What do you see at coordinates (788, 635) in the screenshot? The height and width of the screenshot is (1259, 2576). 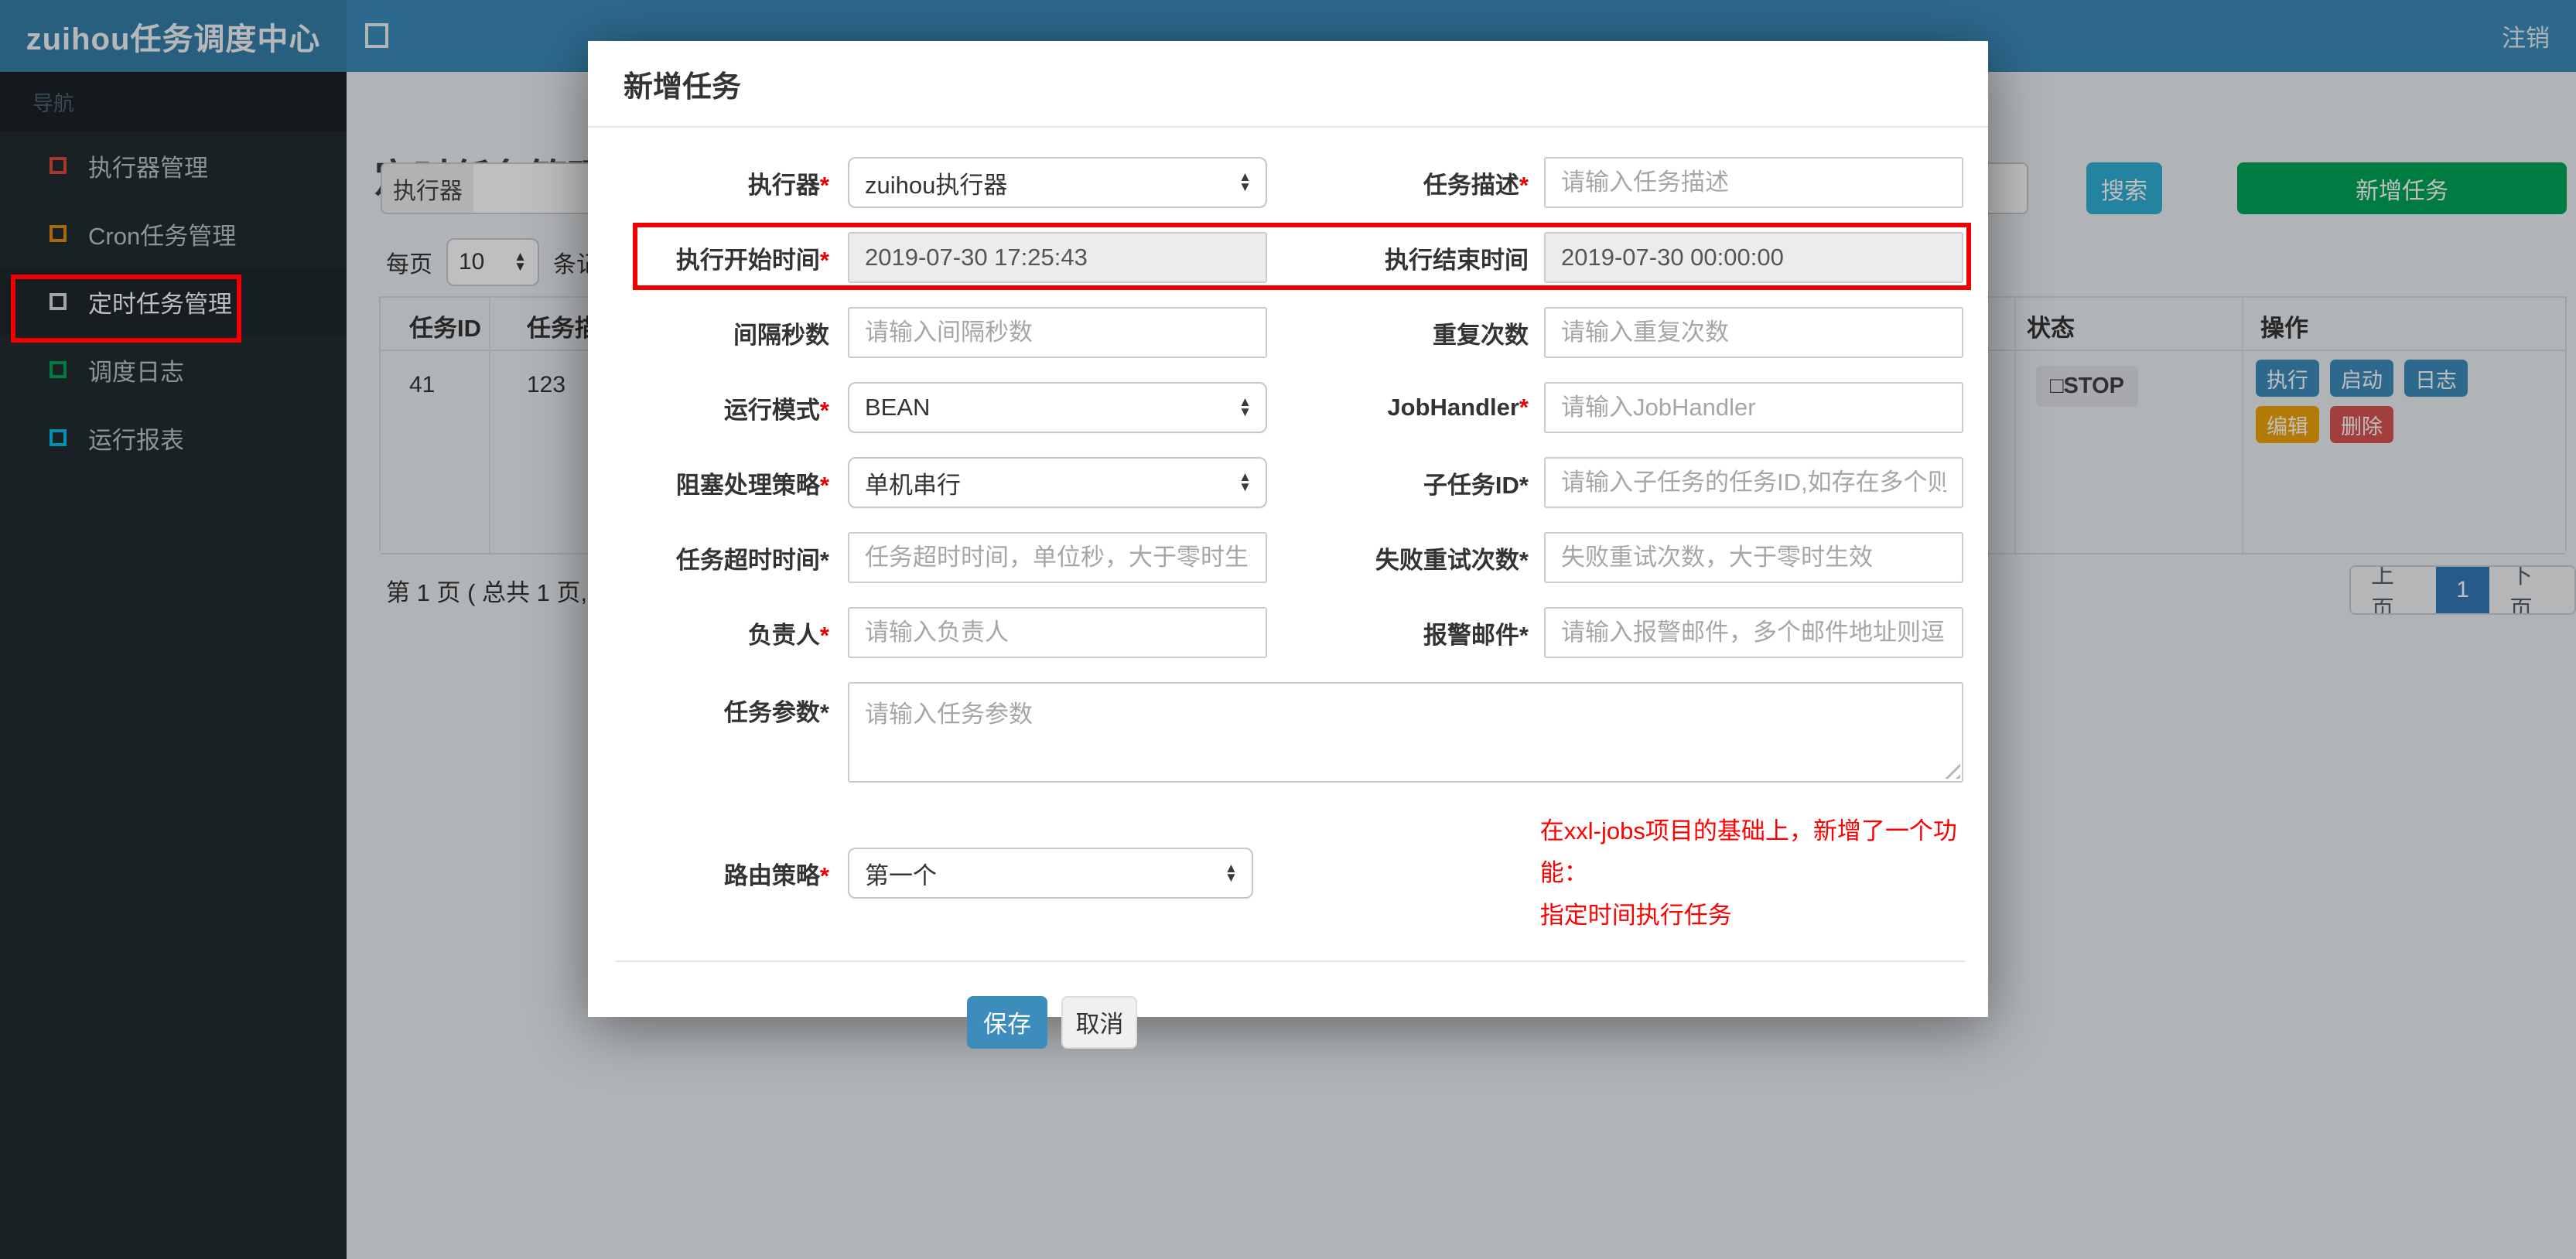 I see `owner-label: 负责人*` at bounding box center [788, 635].